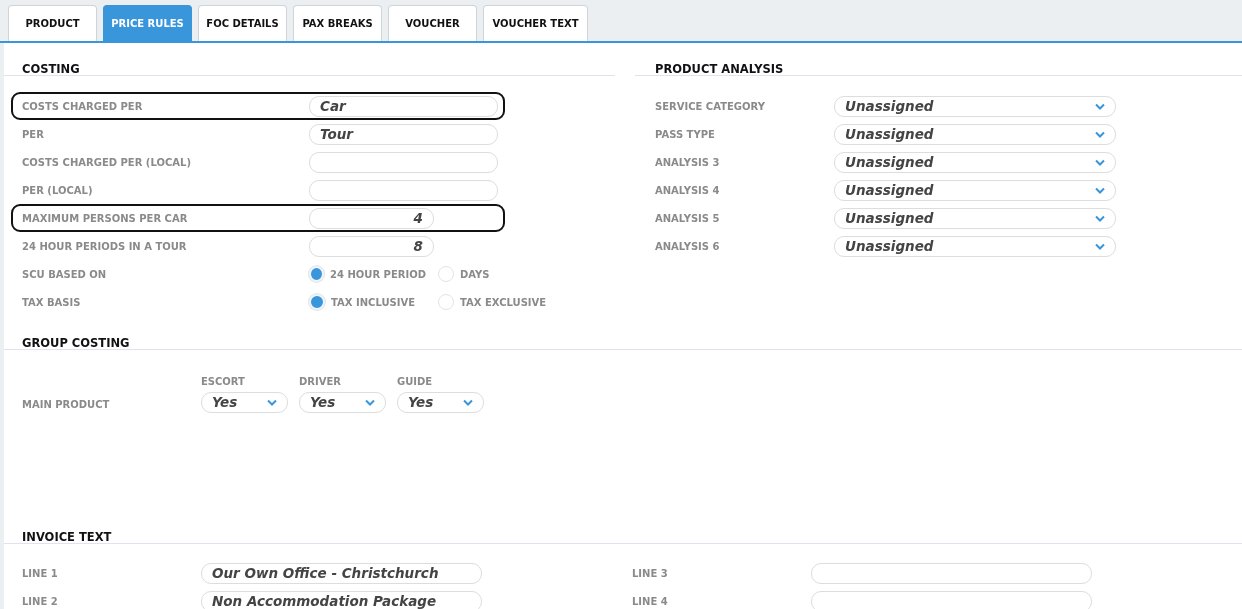 Image resolution: width=1242 pixels, height=609 pixels. Describe the element at coordinates (40, 601) in the screenshot. I see `field-label: LINE 2` at that location.